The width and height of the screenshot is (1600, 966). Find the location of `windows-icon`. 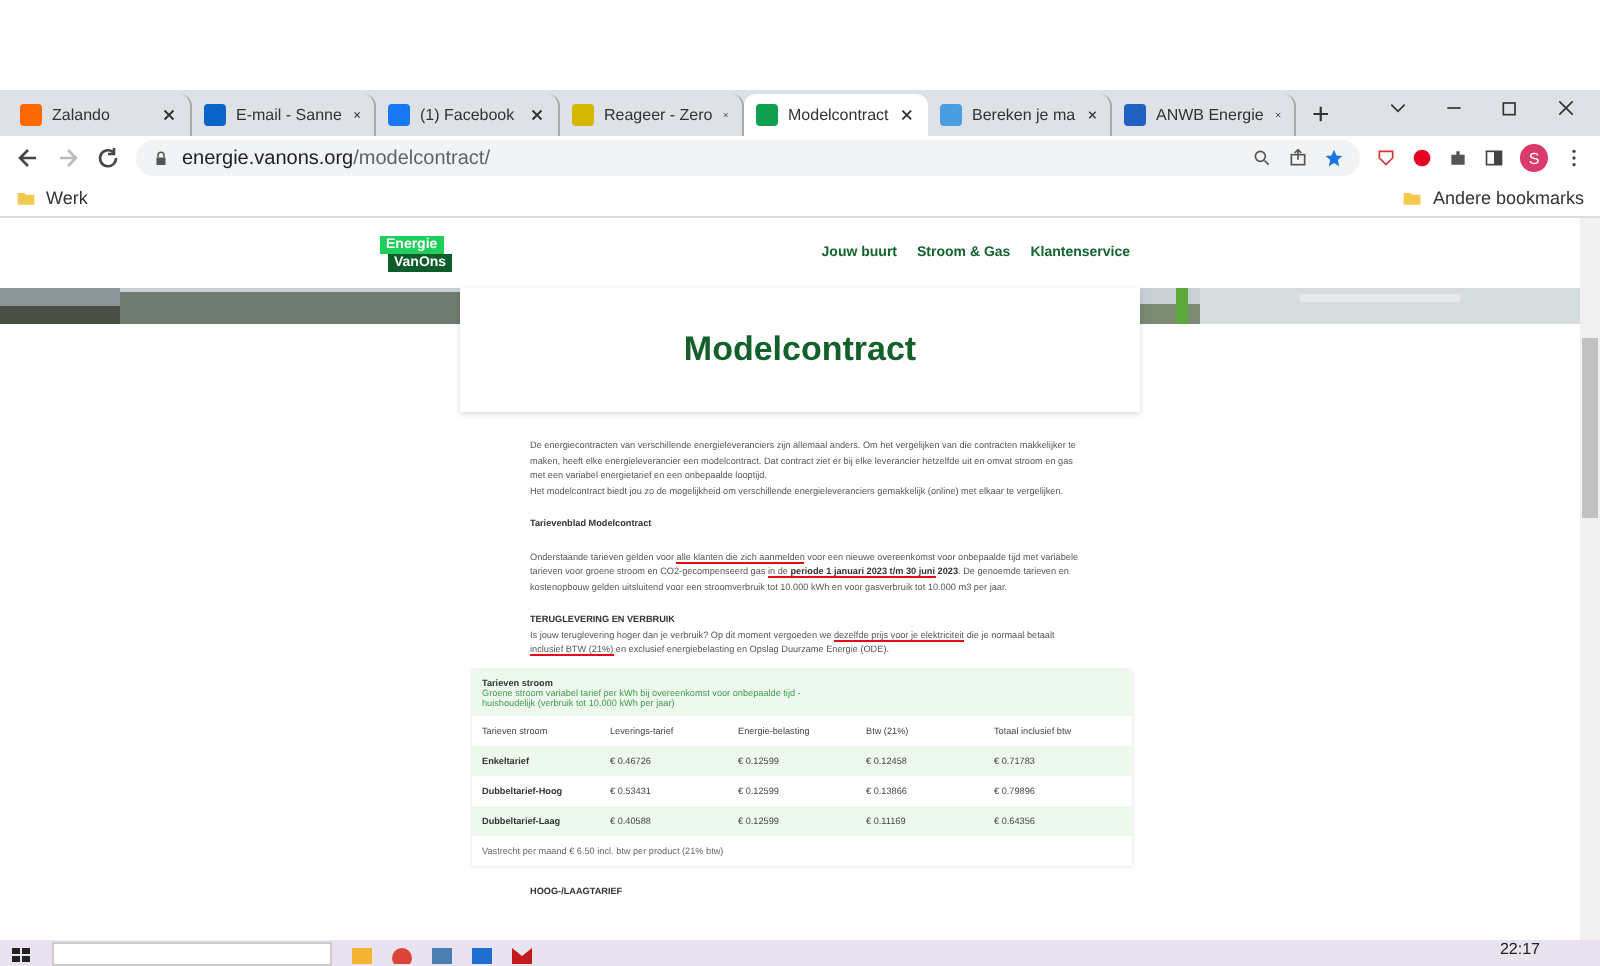

windows-icon is located at coordinates (22, 956).